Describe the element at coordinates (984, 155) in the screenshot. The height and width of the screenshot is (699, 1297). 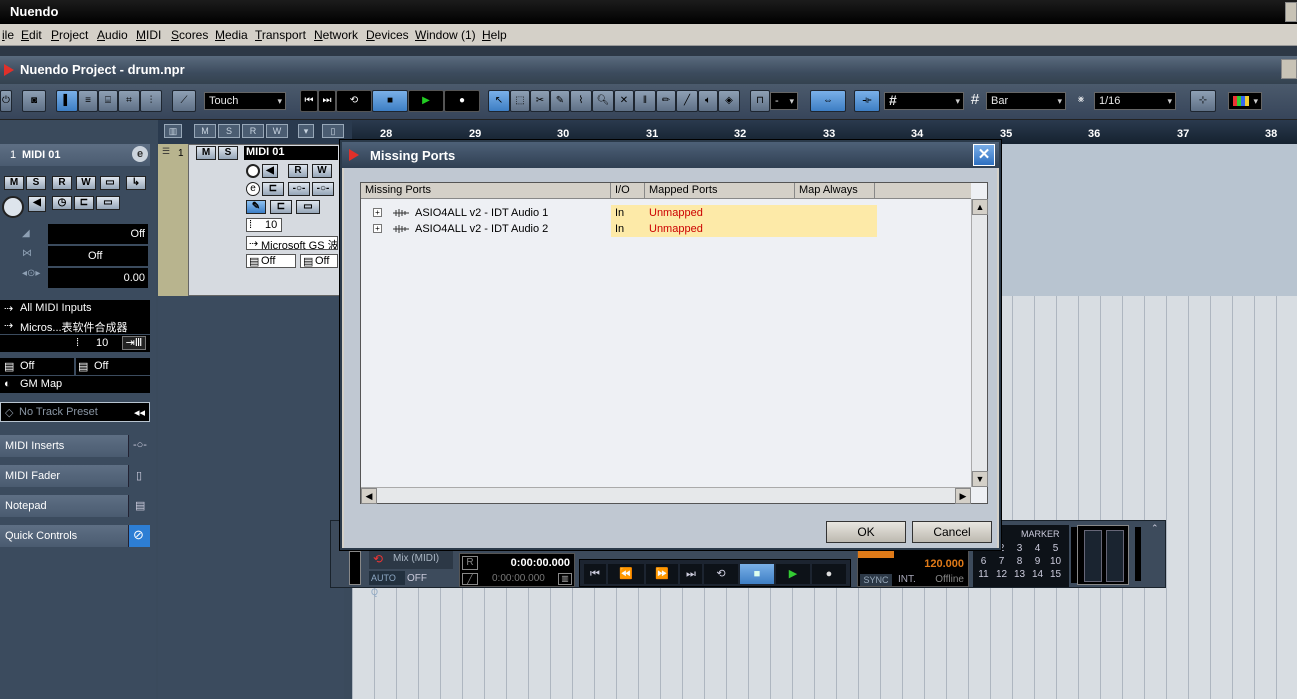
I see `close-icon: ✕` at that location.